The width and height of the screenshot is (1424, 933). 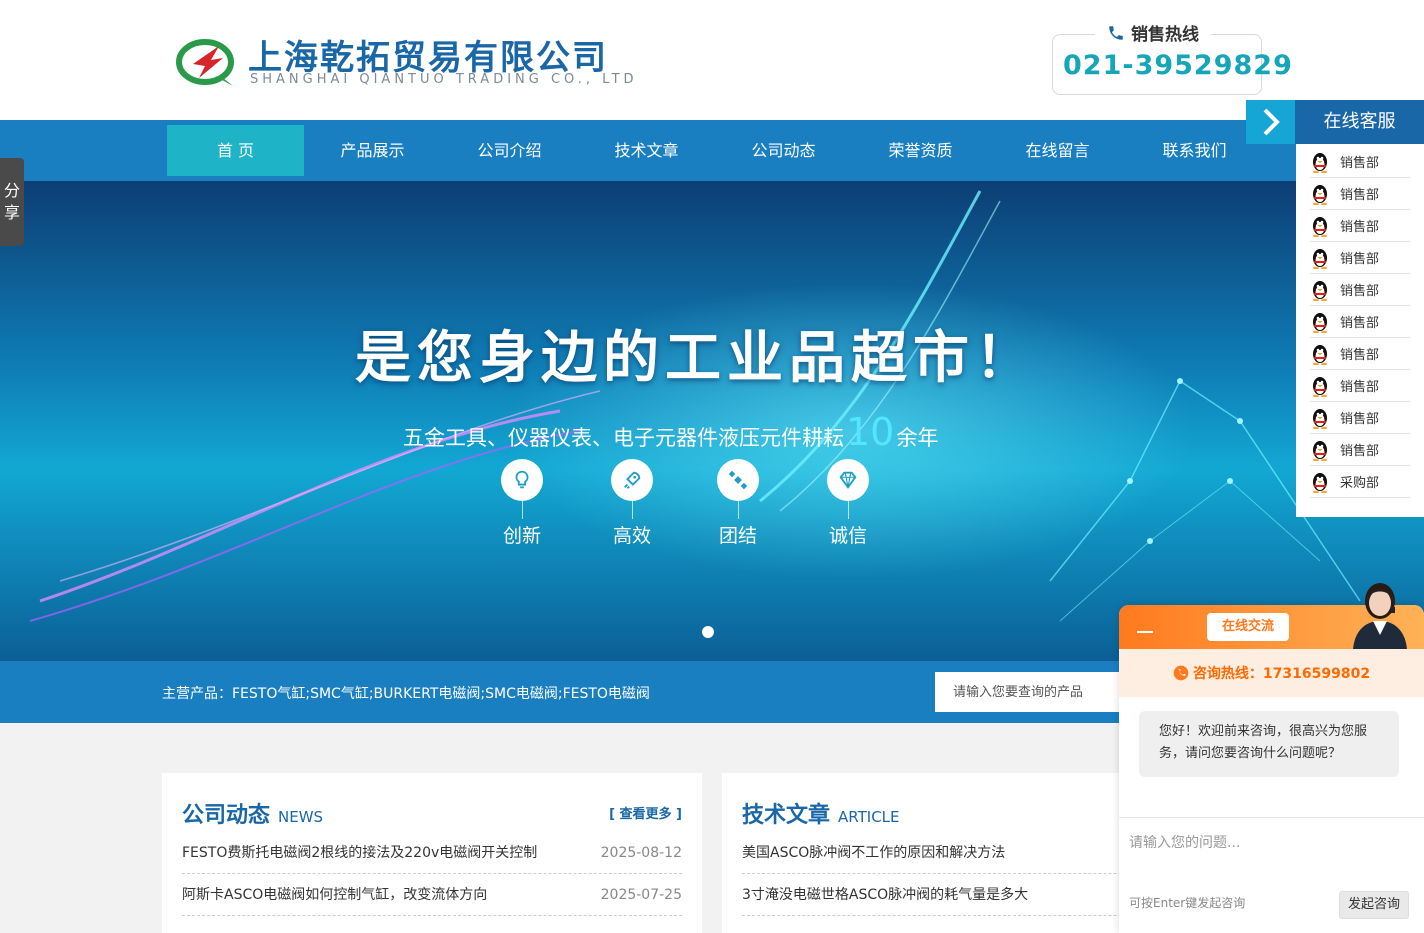 I want to click on banner-sub-after: 余年, so click(x=917, y=438).